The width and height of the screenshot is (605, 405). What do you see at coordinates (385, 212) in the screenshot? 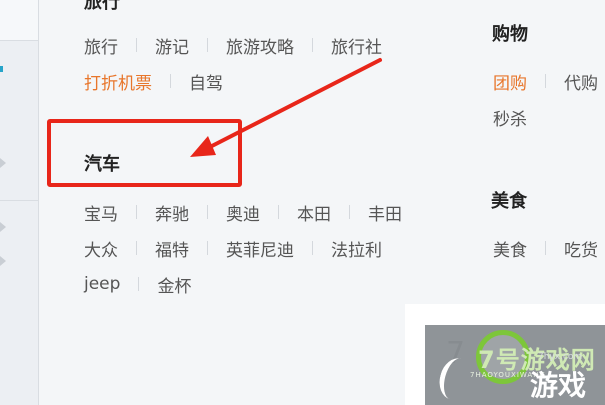
I see `link-toyota: 丰田` at bounding box center [385, 212].